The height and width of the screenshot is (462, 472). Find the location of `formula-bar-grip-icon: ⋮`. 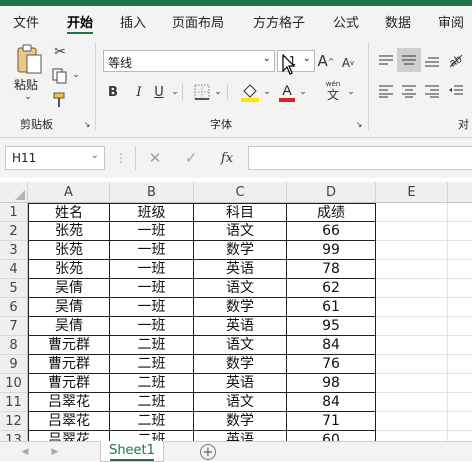

formula-bar-grip-icon: ⋮ is located at coordinates (121, 158).